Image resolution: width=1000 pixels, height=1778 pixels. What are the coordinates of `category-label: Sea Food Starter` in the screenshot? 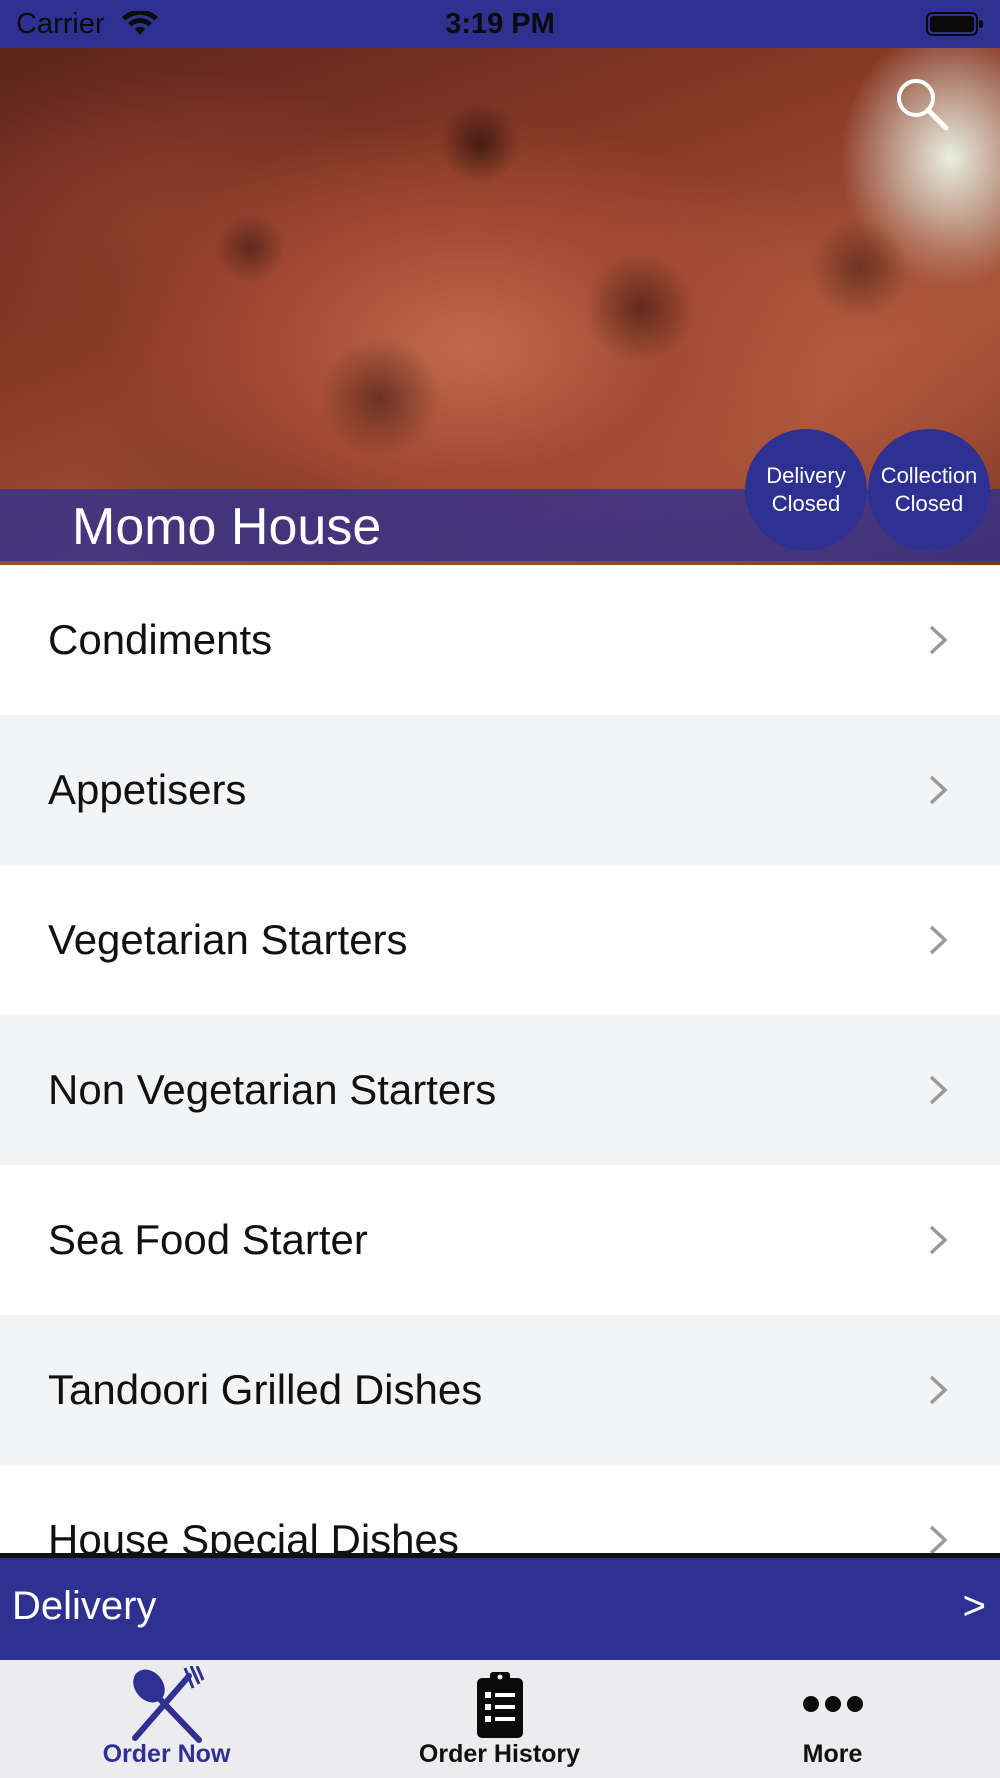 It's located at (208, 1239).